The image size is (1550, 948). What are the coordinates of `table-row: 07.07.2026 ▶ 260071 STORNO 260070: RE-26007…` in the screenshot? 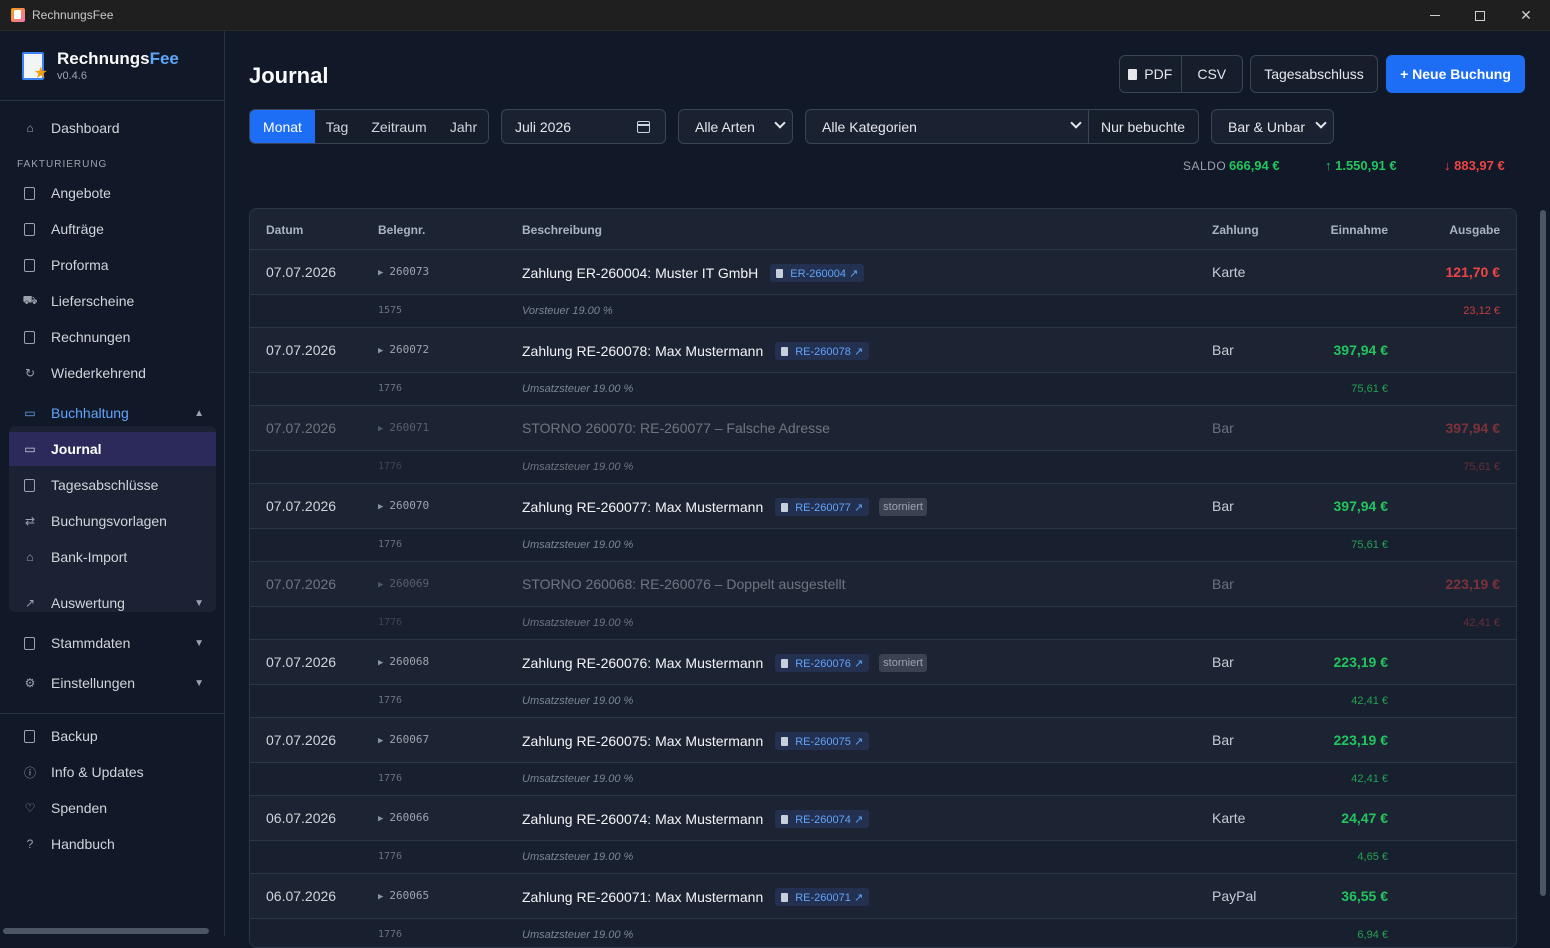 It's located at (883, 428).